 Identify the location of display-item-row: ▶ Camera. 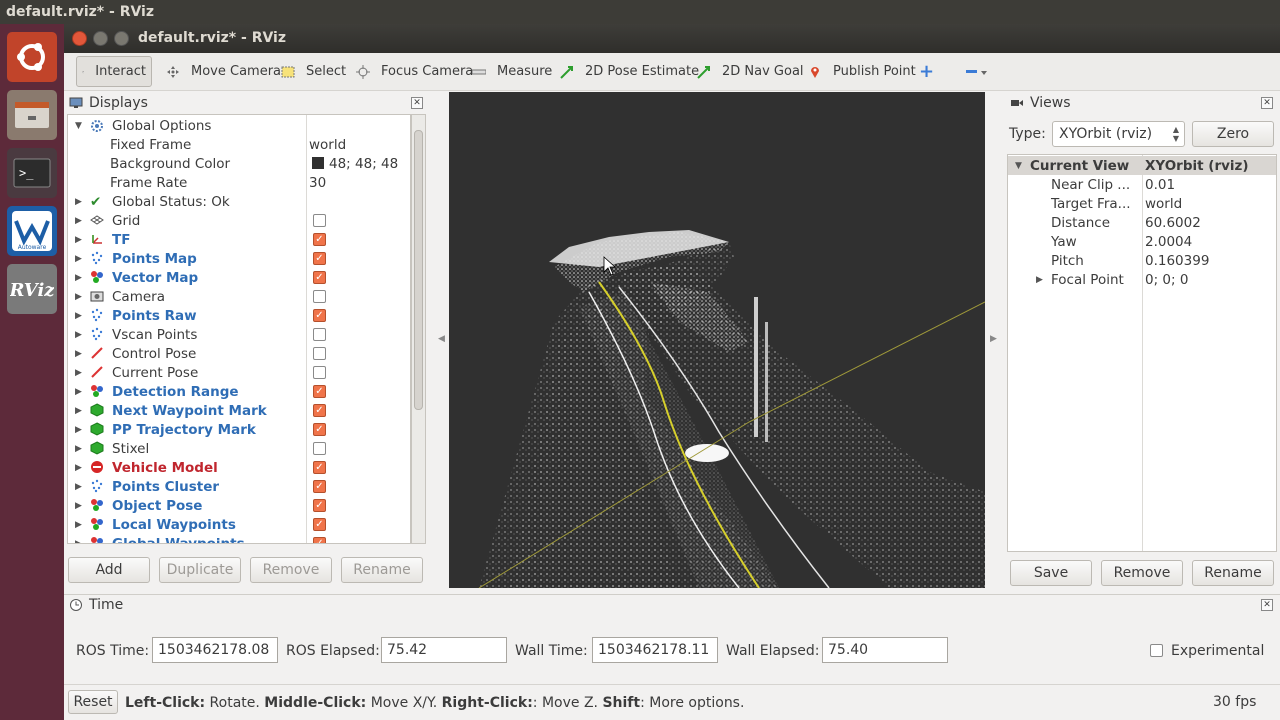
(238, 296).